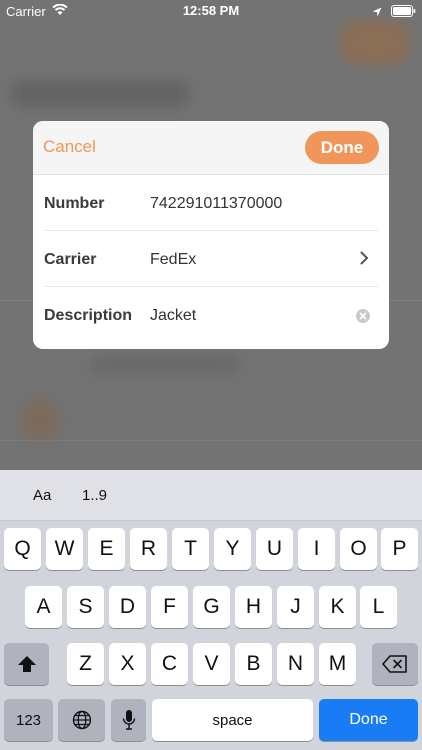 This screenshot has height=750, width=422. Describe the element at coordinates (169, 607) in the screenshot. I see `key-f: F` at that location.